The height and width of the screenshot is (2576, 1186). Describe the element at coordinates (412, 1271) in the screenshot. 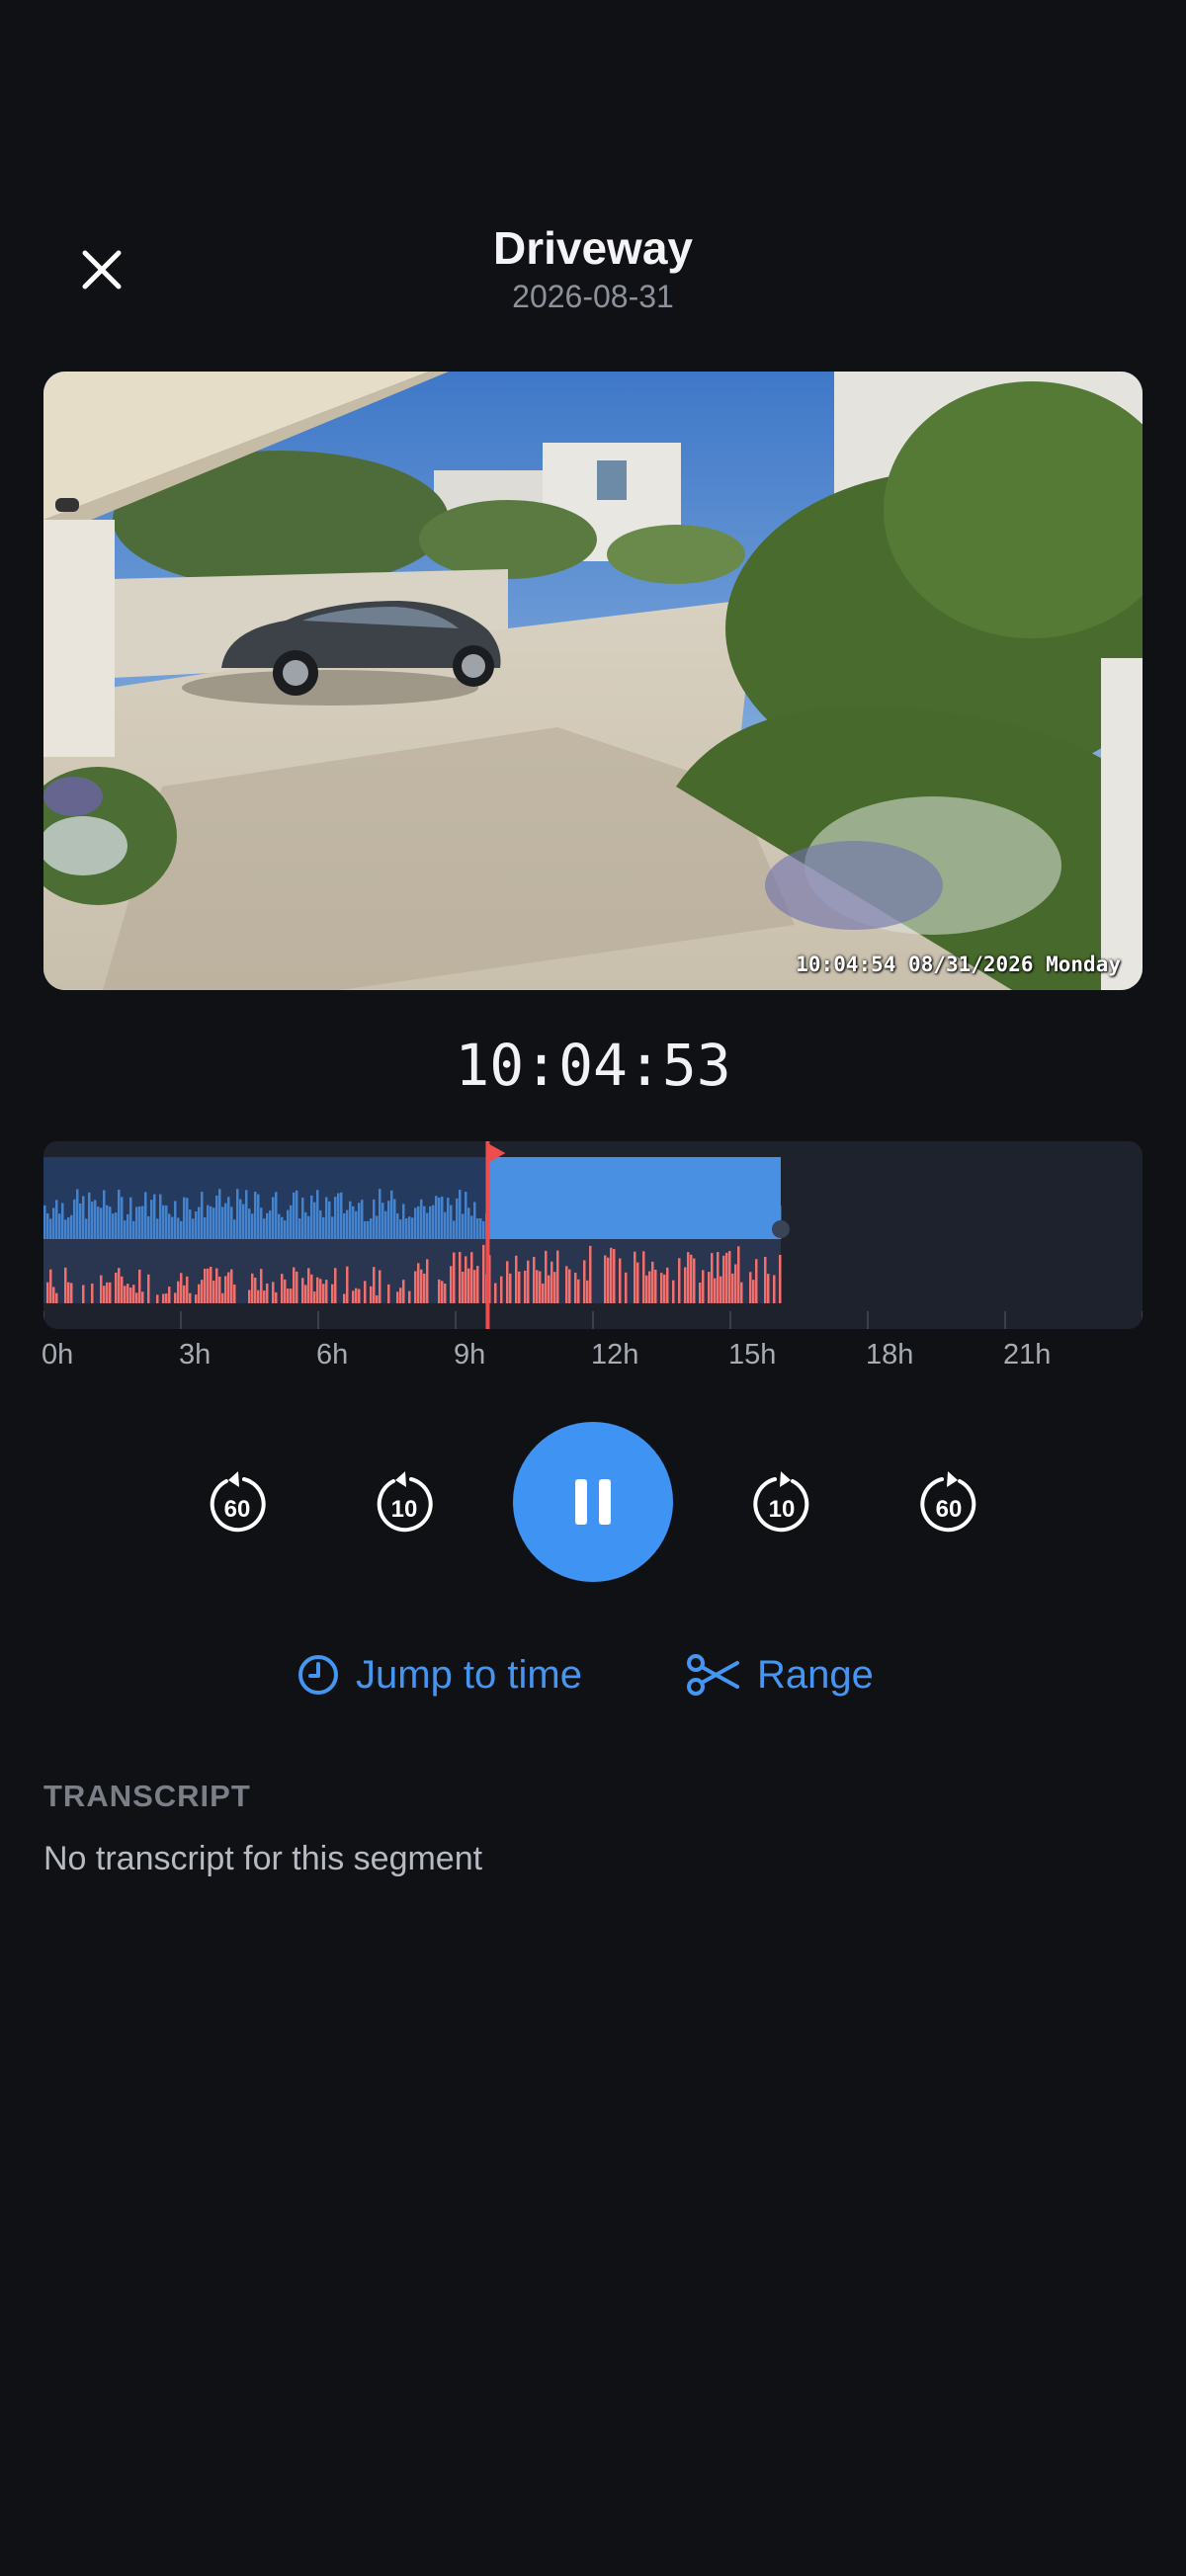

I see `audio-track-bg` at that location.